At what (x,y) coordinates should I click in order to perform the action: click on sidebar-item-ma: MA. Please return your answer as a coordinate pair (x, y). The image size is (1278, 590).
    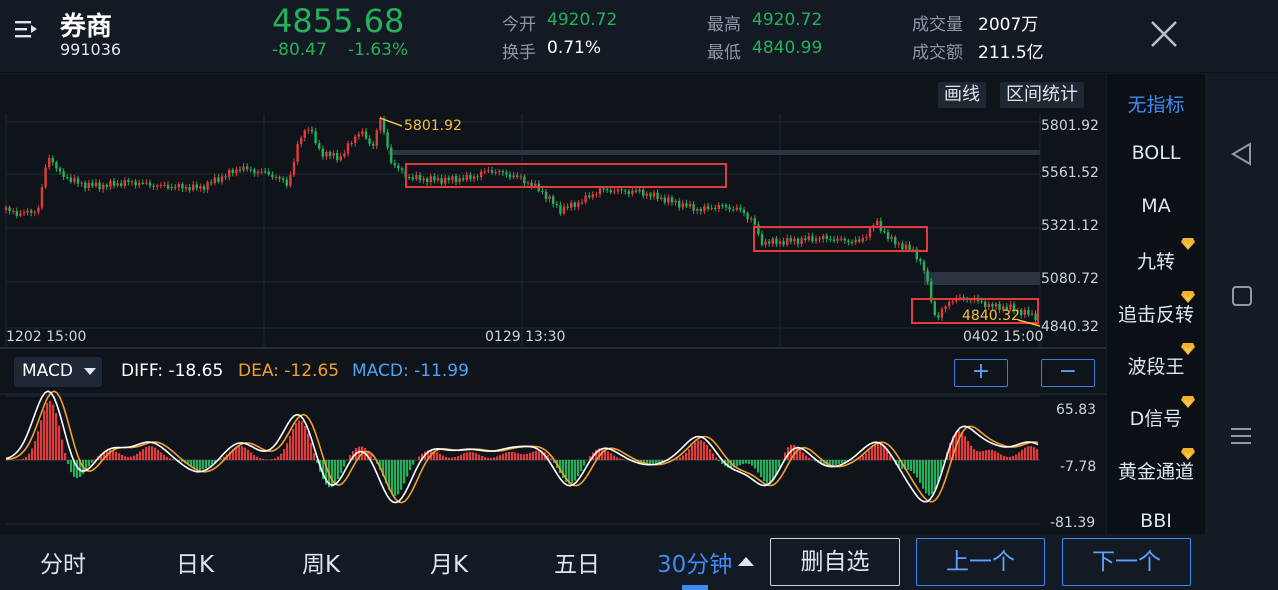
    Looking at the image, I should click on (1156, 206).